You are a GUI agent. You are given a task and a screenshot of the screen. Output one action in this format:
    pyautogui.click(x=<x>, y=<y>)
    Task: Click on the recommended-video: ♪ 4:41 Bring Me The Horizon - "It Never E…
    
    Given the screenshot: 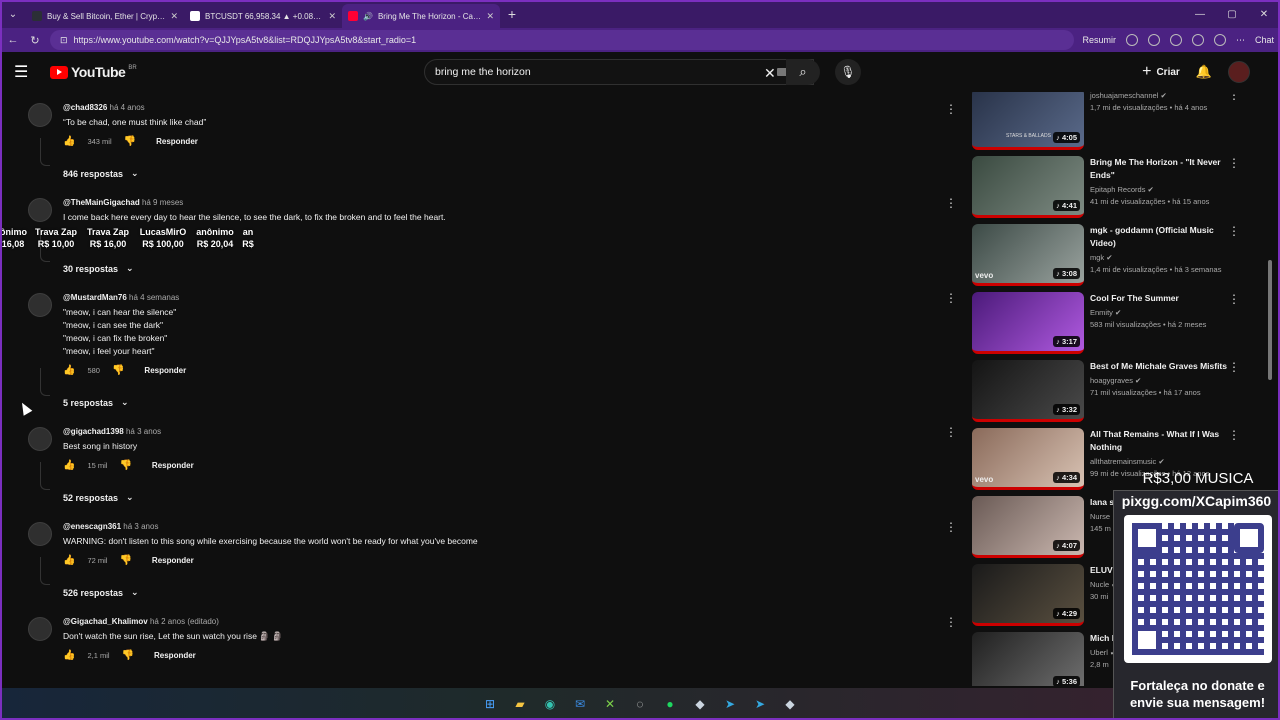 What is the action you would take?
    pyautogui.click(x=1113, y=187)
    